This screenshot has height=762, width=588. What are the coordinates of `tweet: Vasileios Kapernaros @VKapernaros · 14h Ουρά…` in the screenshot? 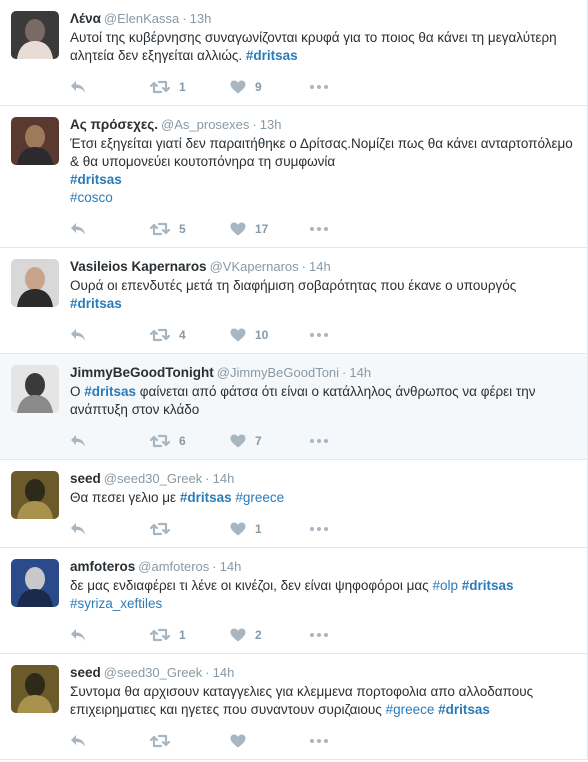 It's located at (293, 301).